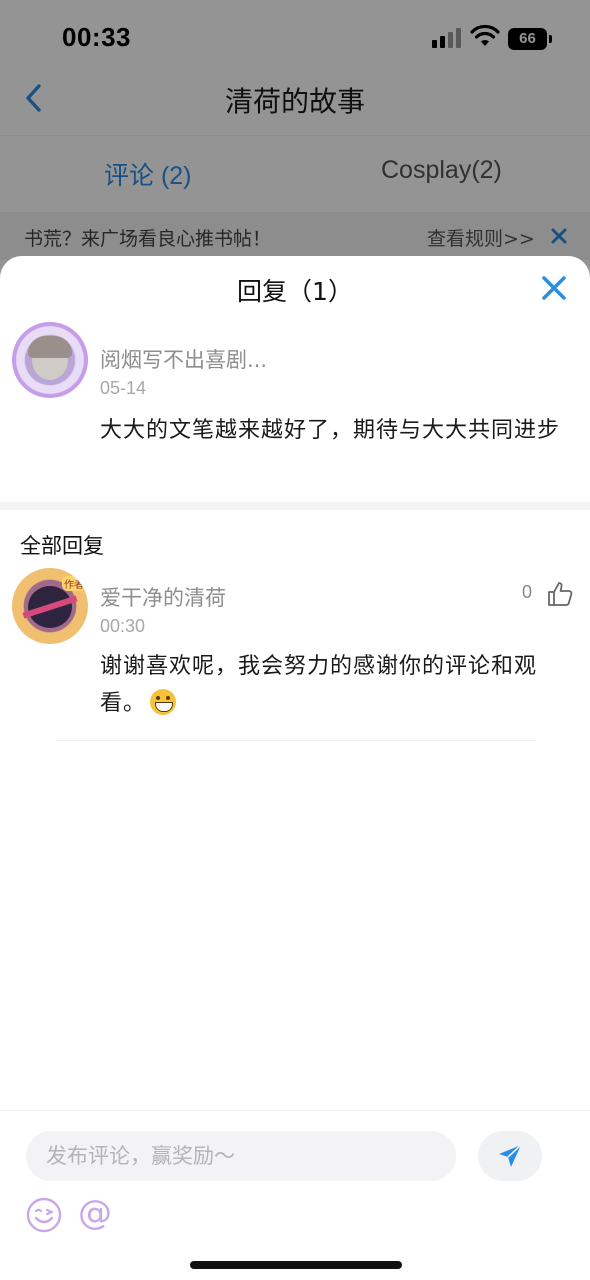 This screenshot has height=1280, width=590. What do you see at coordinates (295, 506) in the screenshot?
I see `section-divider` at bounding box center [295, 506].